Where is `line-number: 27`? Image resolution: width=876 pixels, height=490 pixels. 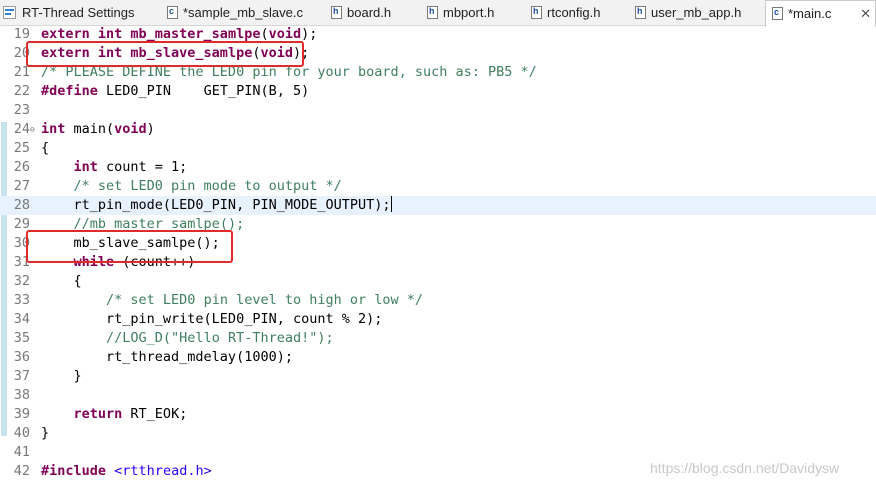
line-number: 27 is located at coordinates (21, 186).